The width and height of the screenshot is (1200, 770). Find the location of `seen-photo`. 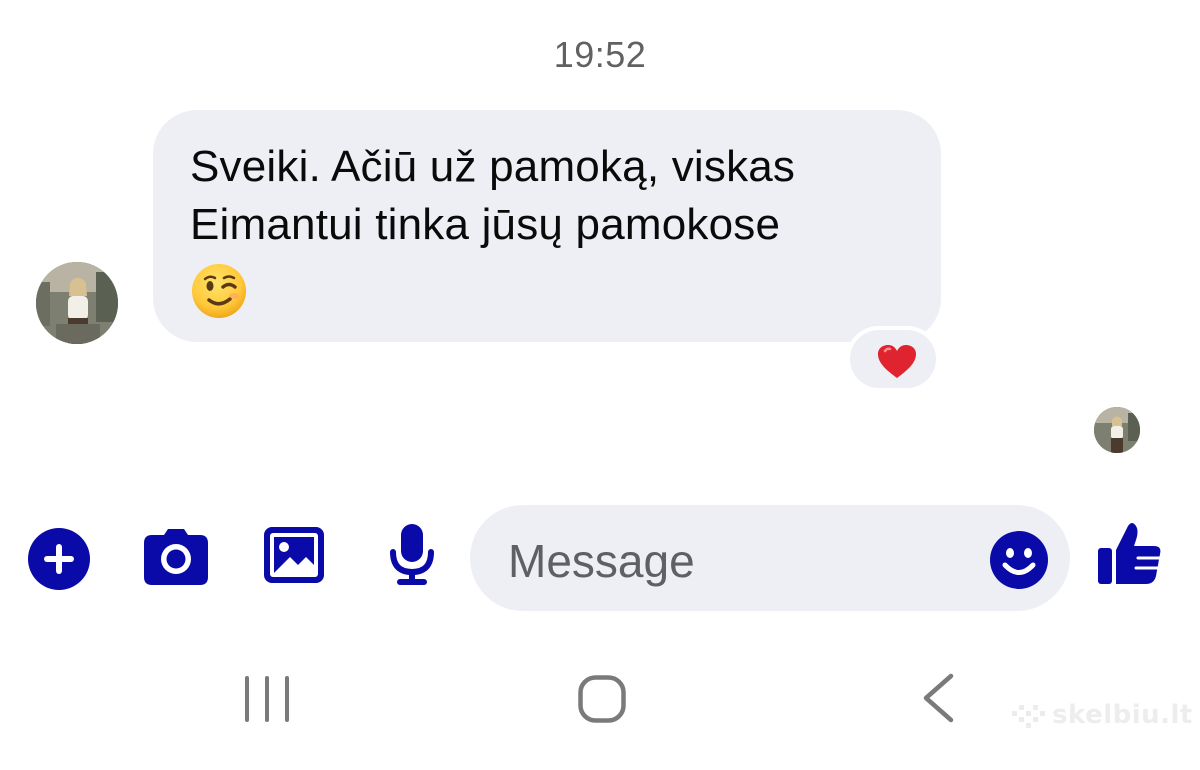

seen-photo is located at coordinates (1117, 430).